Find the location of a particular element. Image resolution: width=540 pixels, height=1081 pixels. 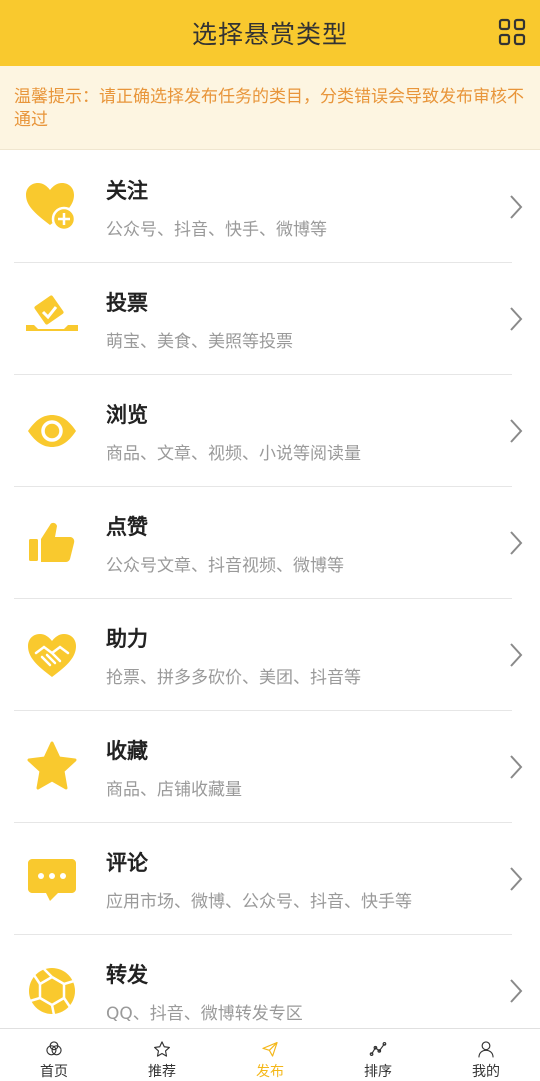

tab-label: 发布 is located at coordinates (270, 1072).